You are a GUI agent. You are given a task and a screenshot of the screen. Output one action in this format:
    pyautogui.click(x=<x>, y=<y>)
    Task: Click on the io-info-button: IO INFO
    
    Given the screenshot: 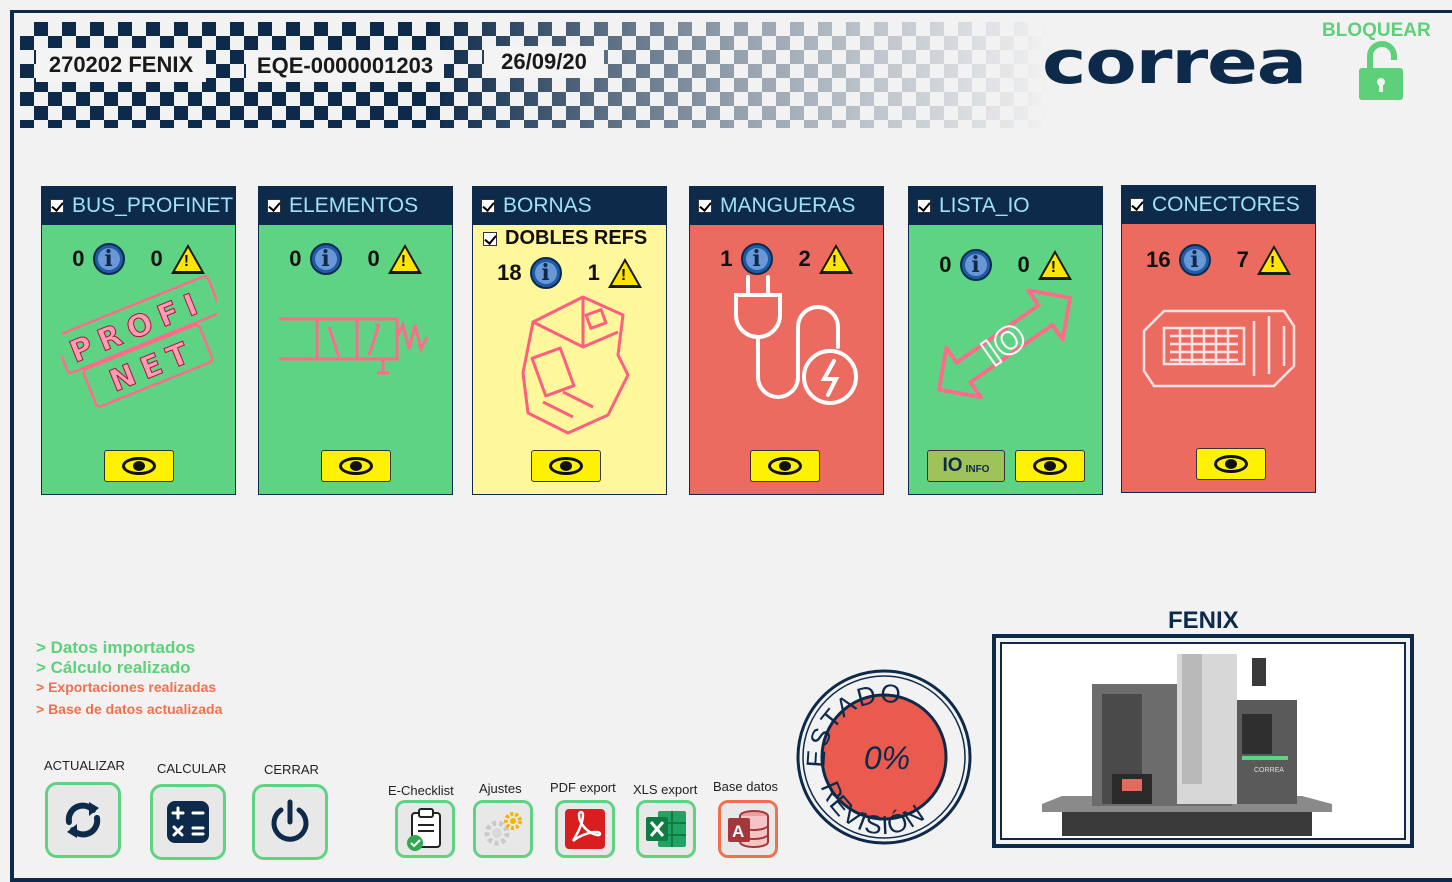 What is the action you would take?
    pyautogui.click(x=966, y=466)
    